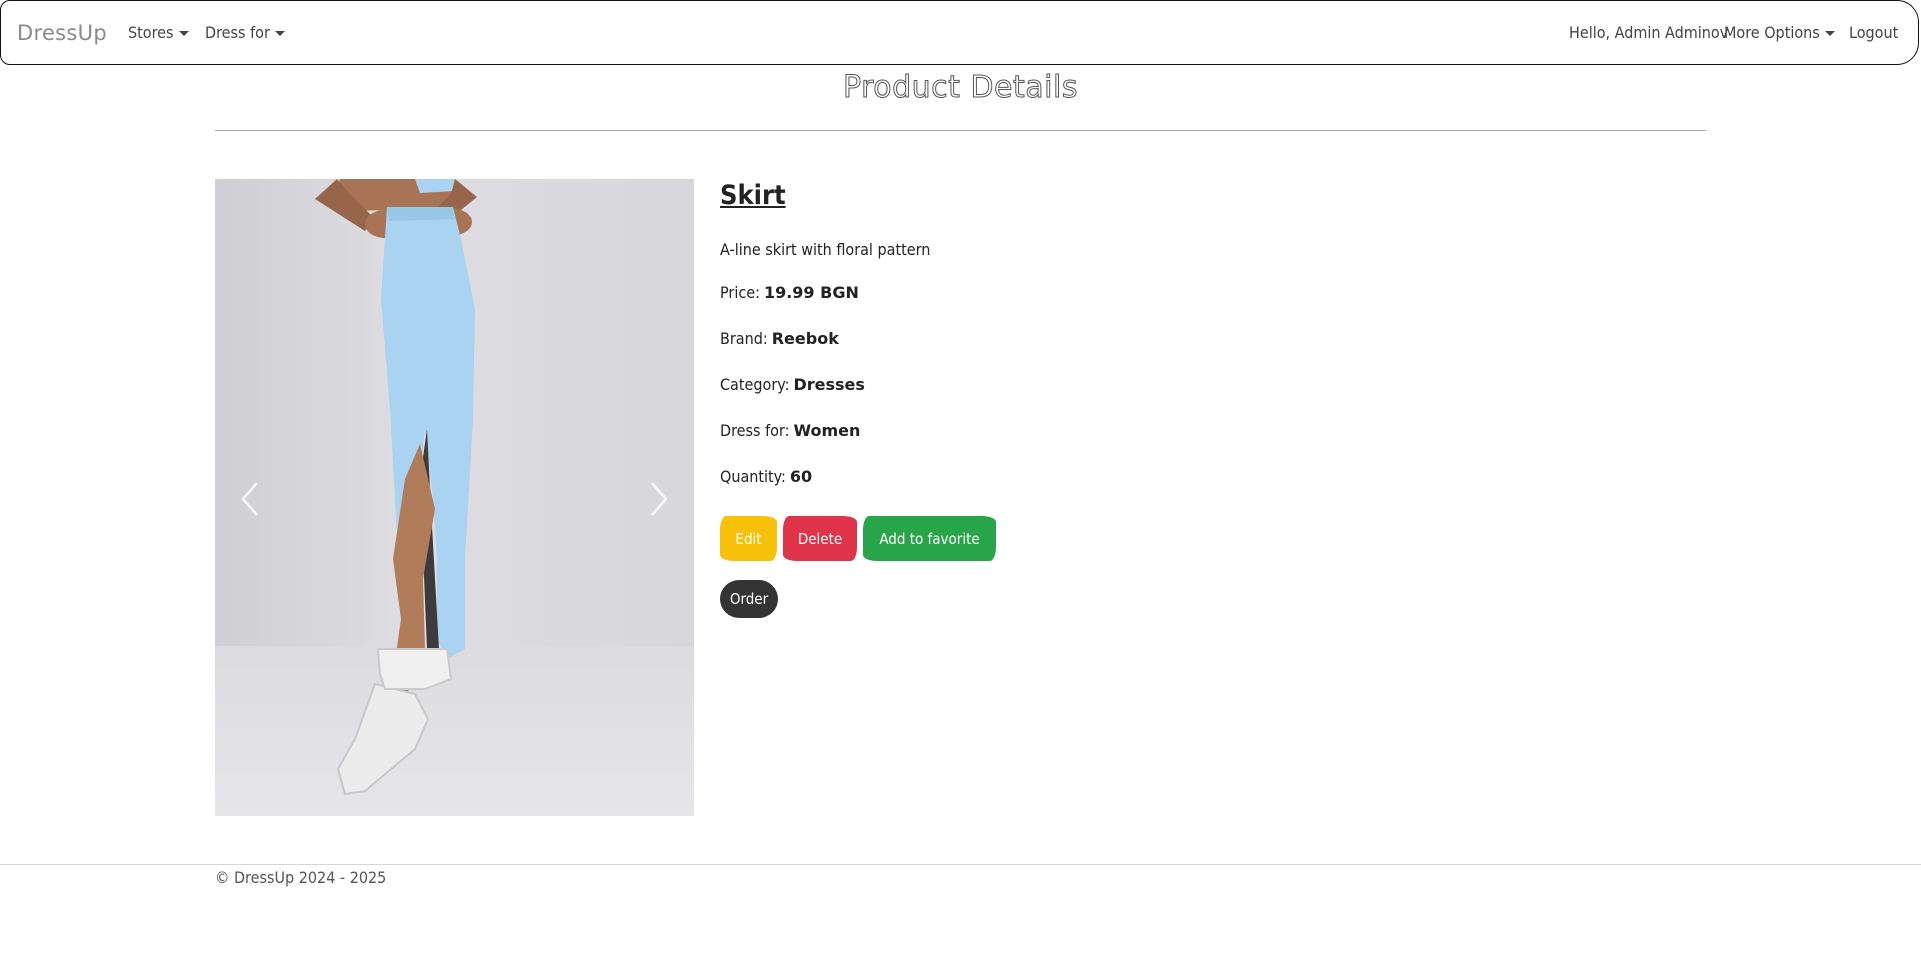 The image size is (1921, 961). Describe the element at coordinates (749, 599) in the screenshot. I see `order-button: Order` at that location.